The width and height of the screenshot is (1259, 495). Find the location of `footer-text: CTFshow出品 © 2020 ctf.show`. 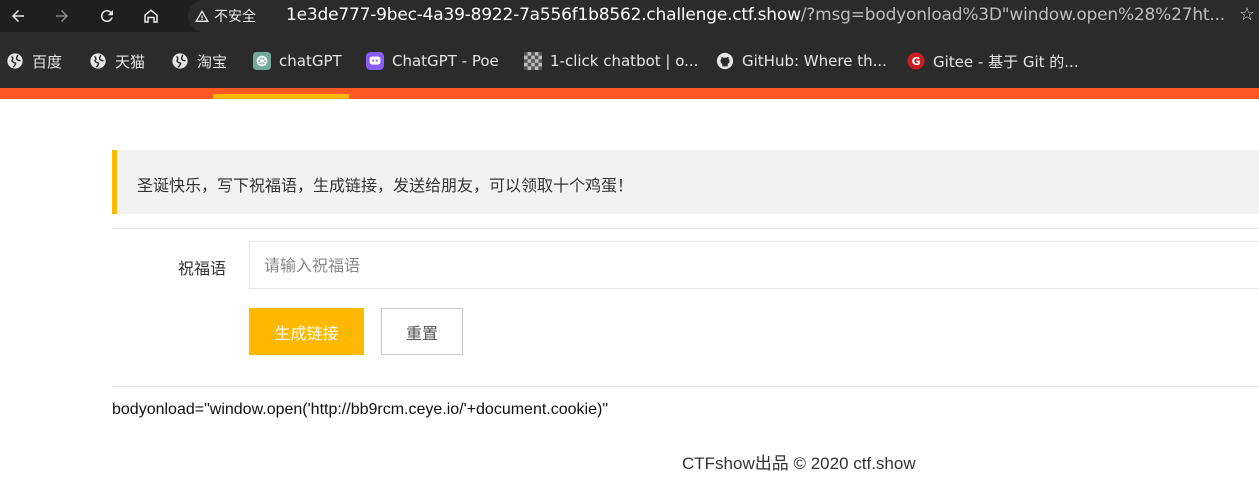

footer-text: CTFshow出品 © 2020 ctf.show is located at coordinates (799, 463).